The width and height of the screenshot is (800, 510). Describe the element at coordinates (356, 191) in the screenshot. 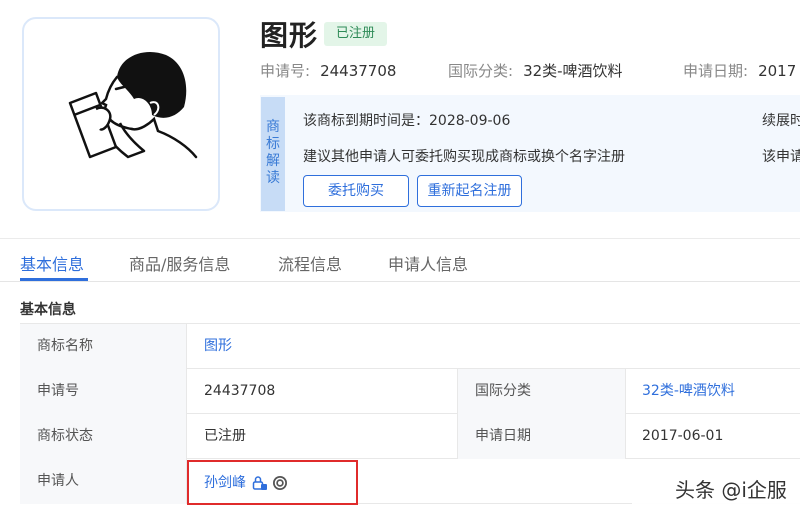

I see `entrust-purchase-button: 委托购买` at that location.